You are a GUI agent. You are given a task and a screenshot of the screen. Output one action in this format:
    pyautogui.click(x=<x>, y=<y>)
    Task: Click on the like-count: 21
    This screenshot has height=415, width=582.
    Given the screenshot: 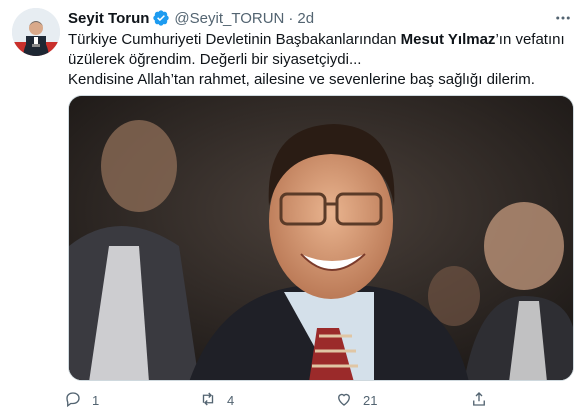 What is the action you would take?
    pyautogui.click(x=370, y=400)
    